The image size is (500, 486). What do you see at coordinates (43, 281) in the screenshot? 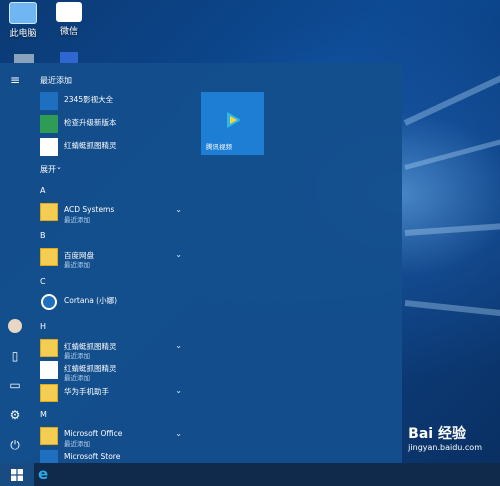
I see `group-letter: C` at bounding box center [43, 281].